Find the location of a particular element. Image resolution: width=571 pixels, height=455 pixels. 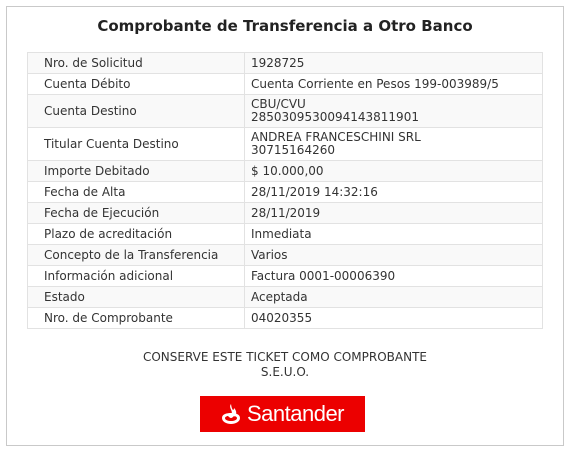

row-label: Plazo de acreditación is located at coordinates (136, 234).